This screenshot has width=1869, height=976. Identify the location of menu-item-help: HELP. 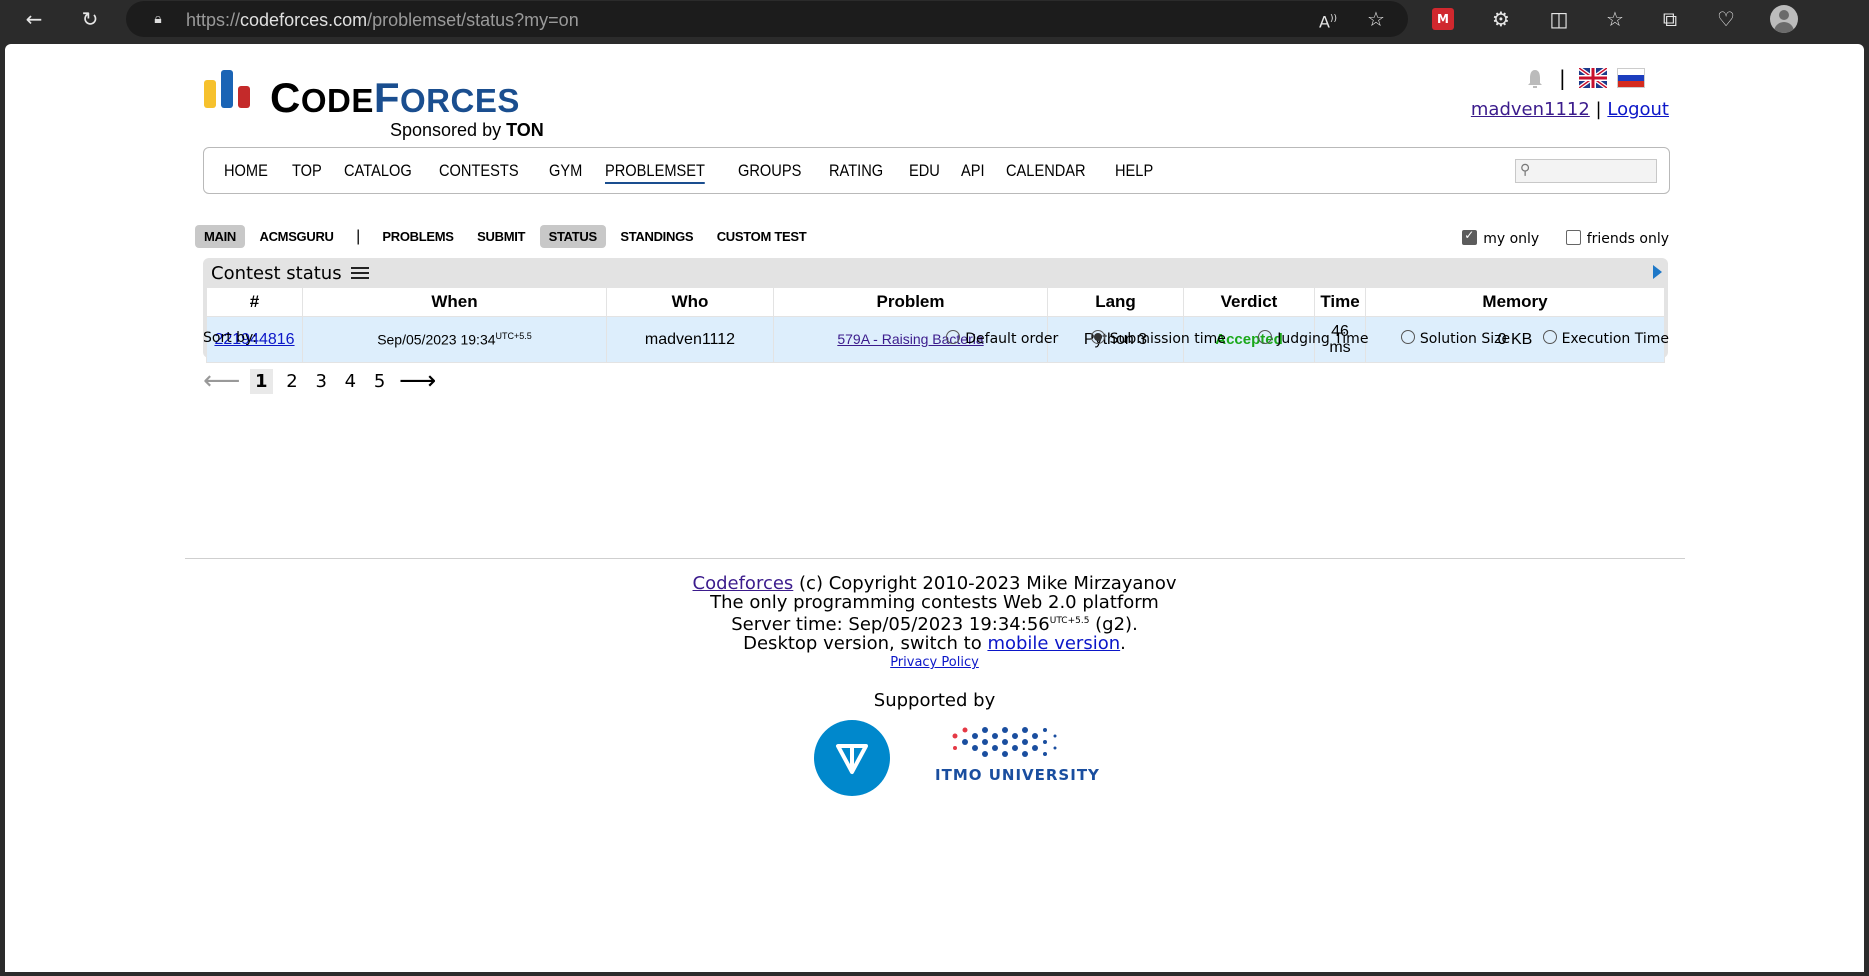
(1134, 171).